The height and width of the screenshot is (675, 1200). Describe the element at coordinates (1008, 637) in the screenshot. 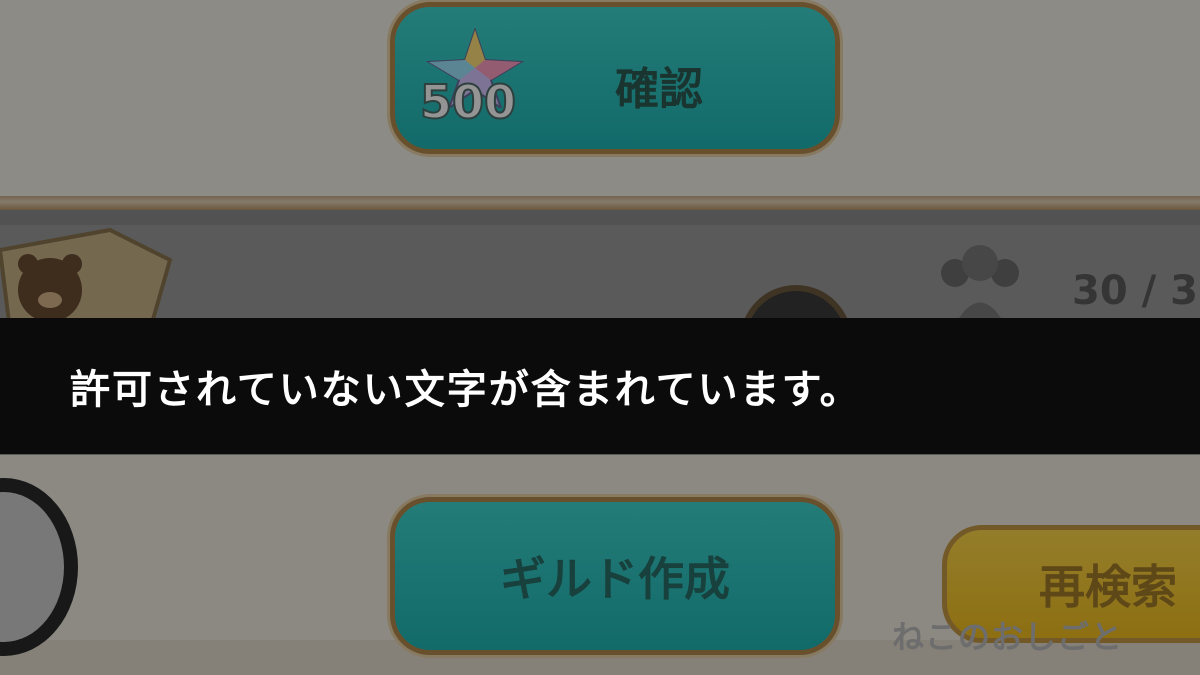

I see `watermark: ねこのおしごと` at that location.